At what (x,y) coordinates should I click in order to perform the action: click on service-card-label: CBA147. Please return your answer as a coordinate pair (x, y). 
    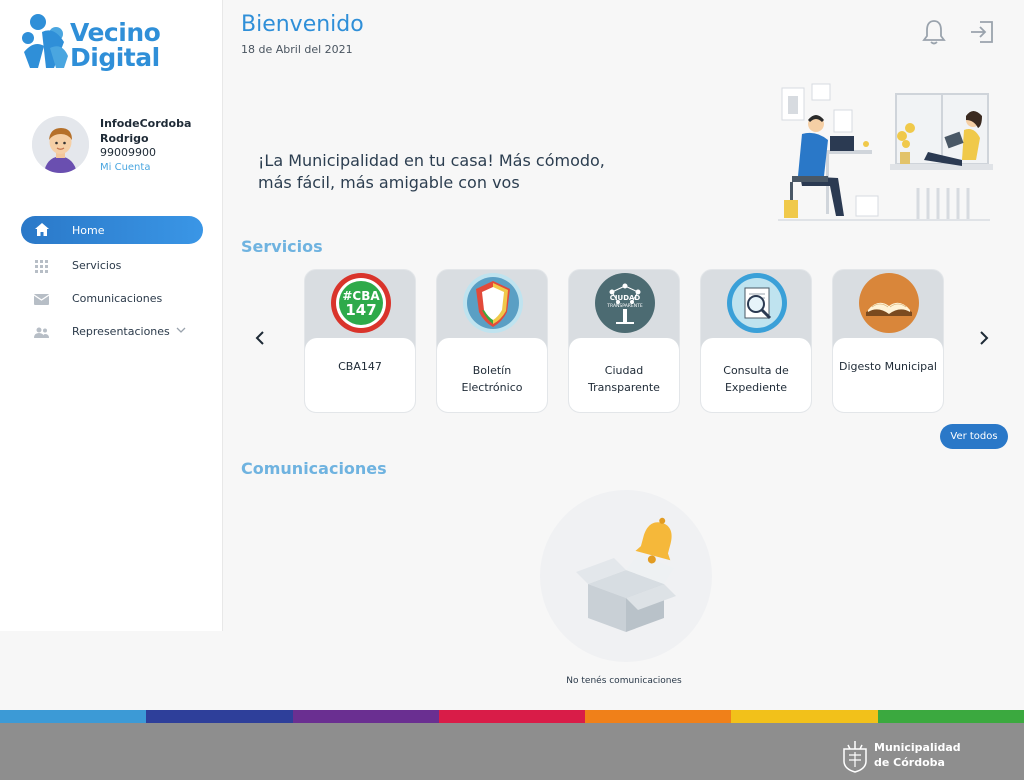
    Looking at the image, I should click on (360, 366).